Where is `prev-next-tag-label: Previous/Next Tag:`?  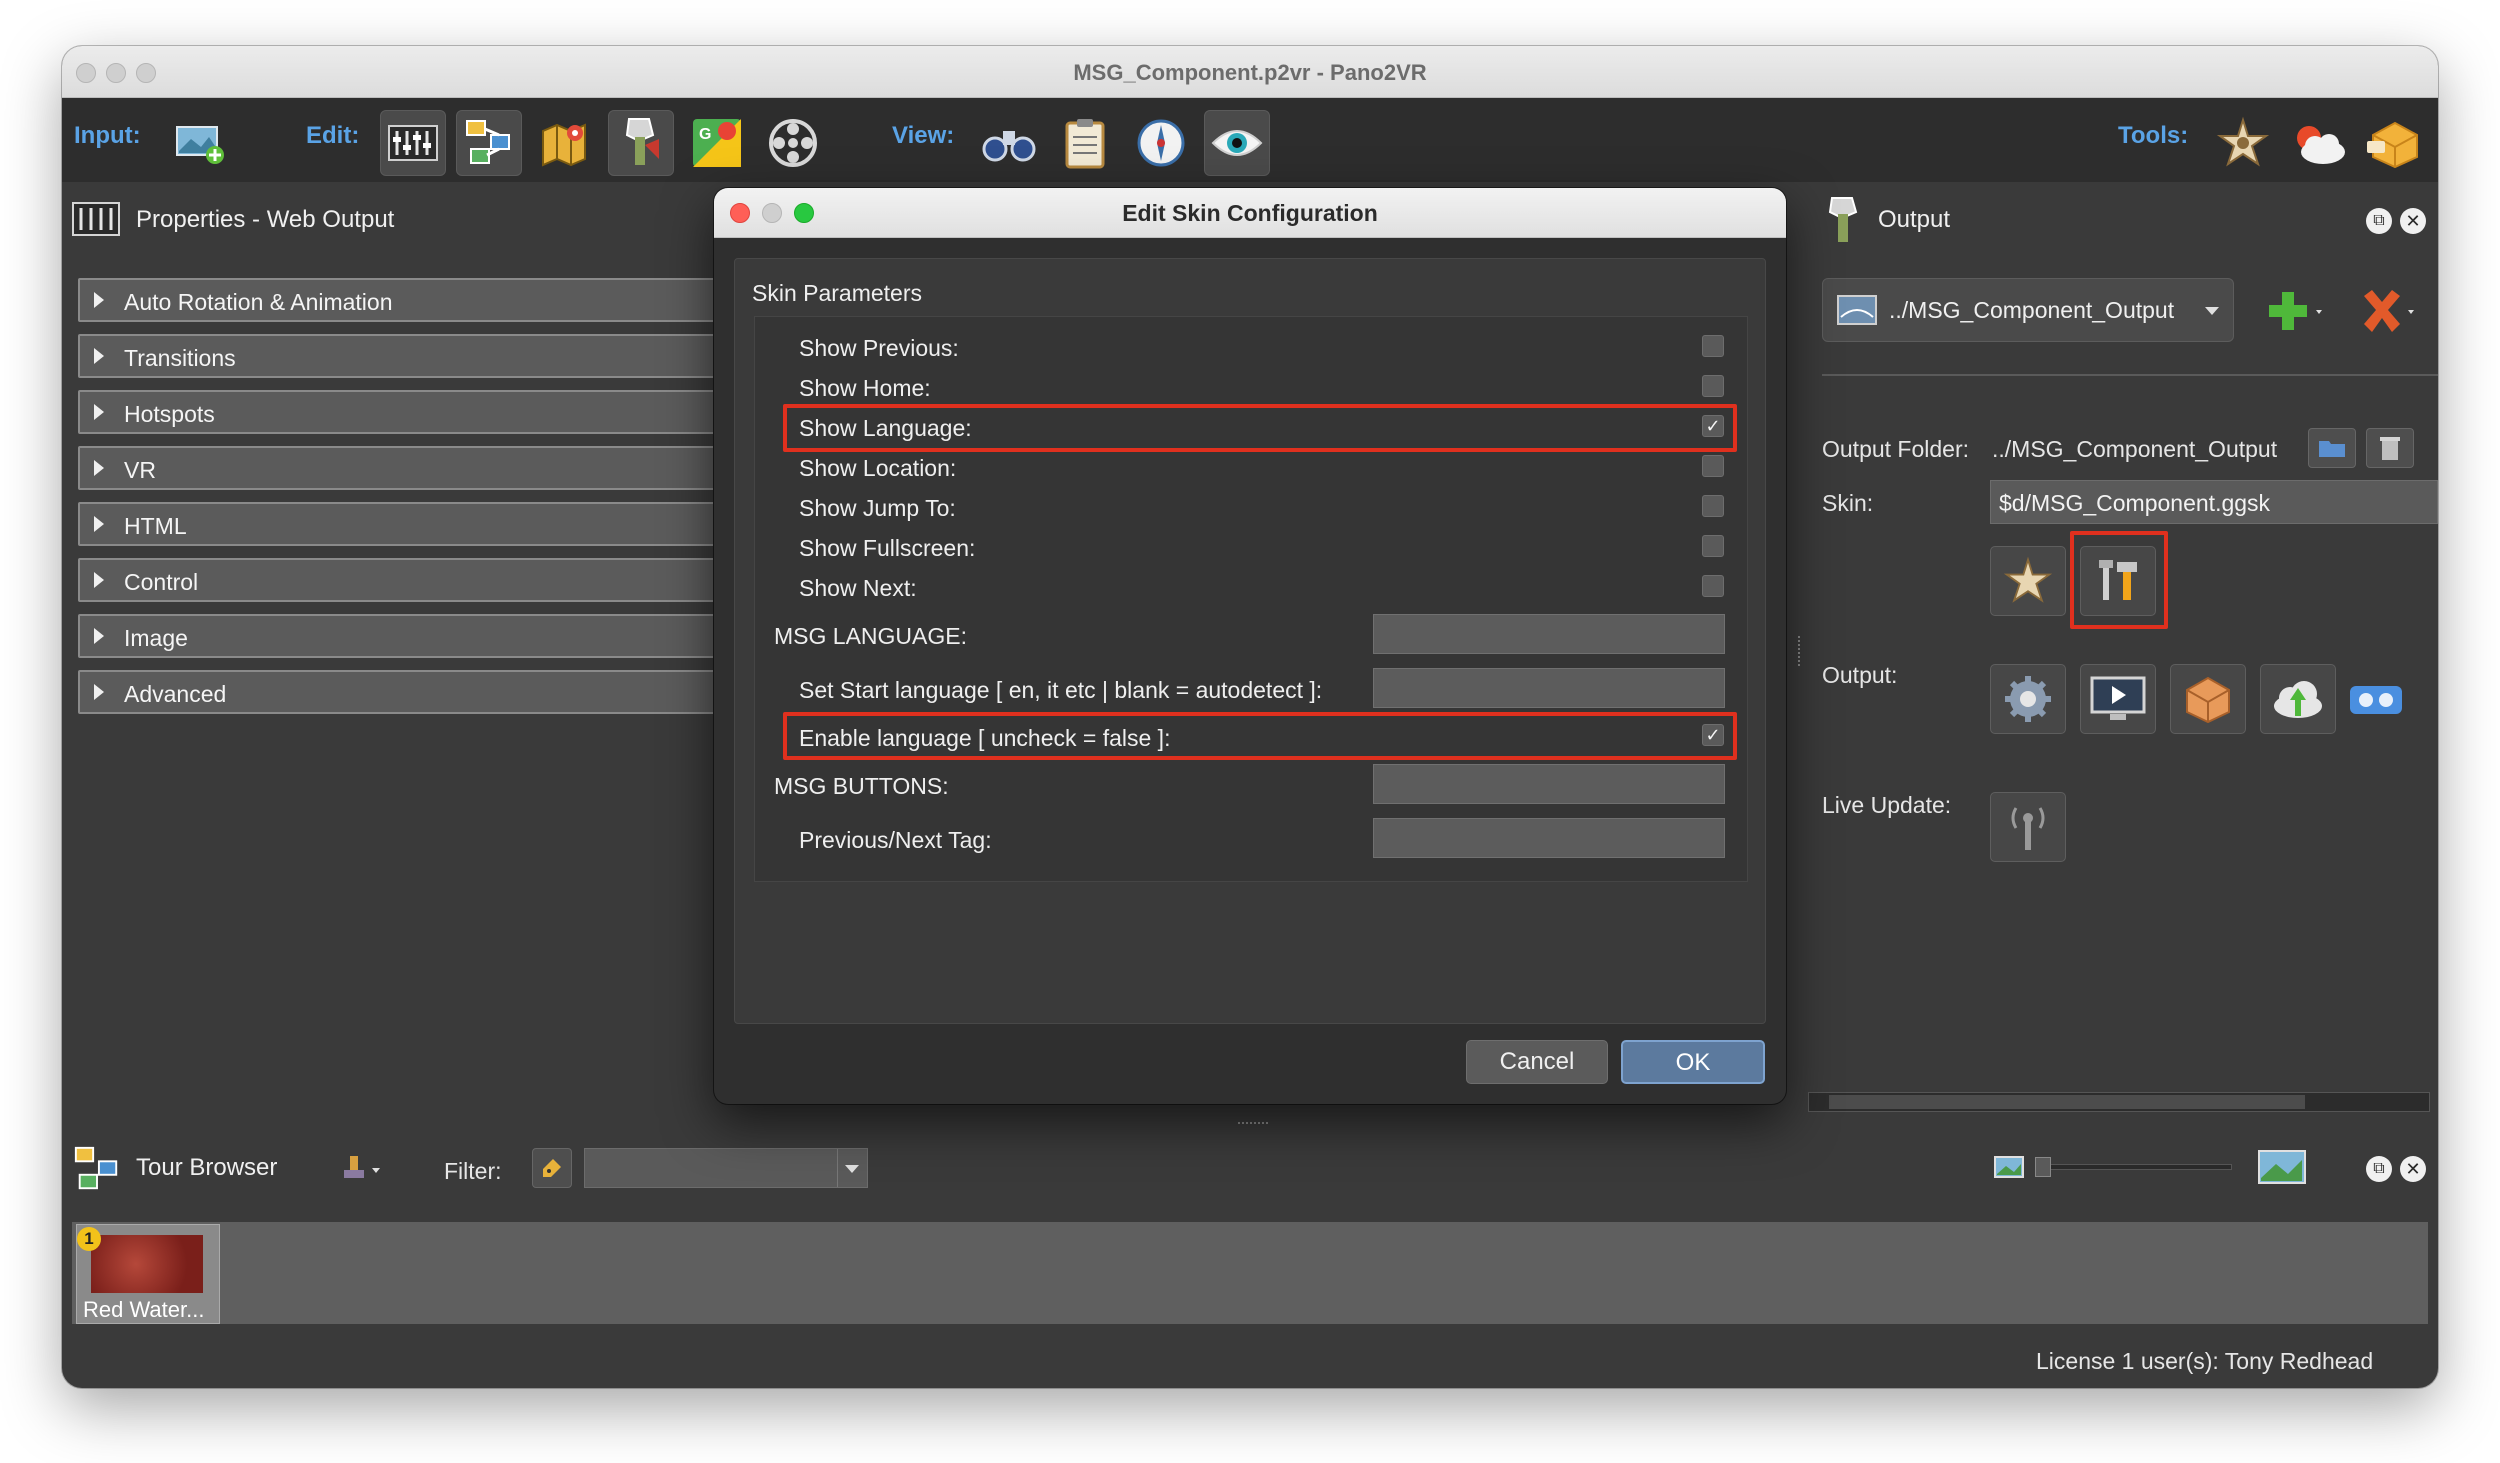
prev-next-tag-label: Previous/Next Tag: is located at coordinates (895, 840).